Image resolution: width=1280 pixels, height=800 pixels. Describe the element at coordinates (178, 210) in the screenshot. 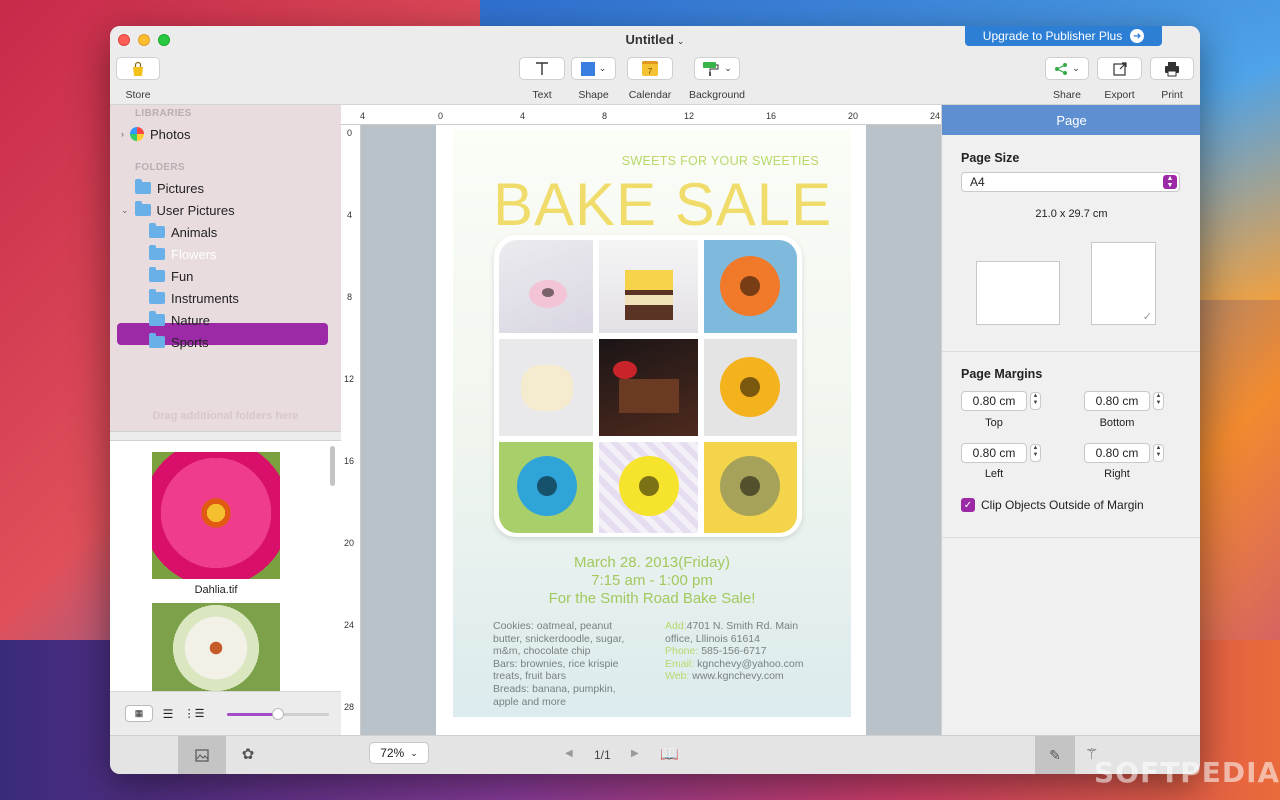

I see `sidebar-item-user-pictures: ⌄ User Pictures` at that location.